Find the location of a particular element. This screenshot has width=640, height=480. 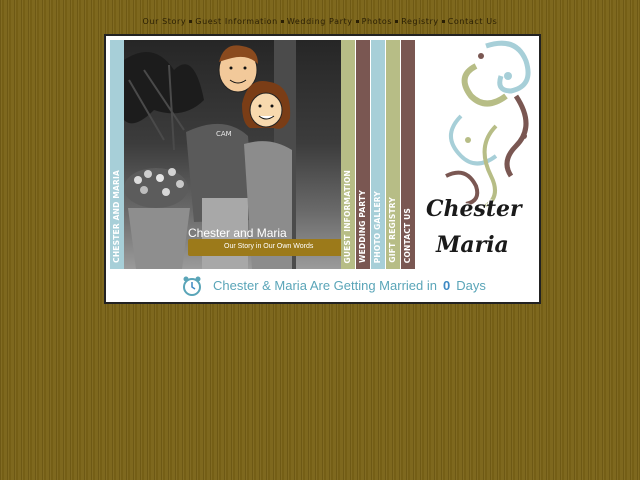

nav-our-story: Our Story is located at coordinates (165, 21).